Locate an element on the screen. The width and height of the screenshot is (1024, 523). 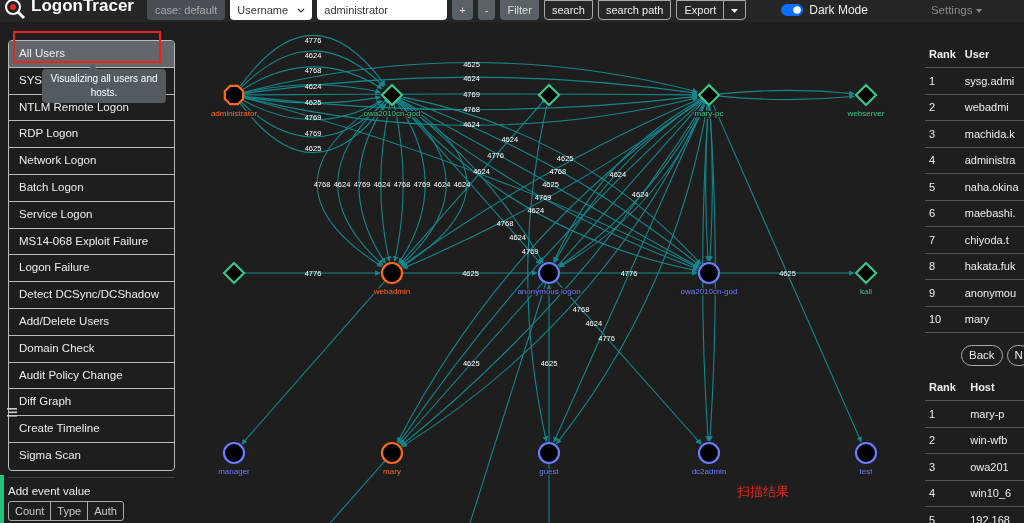
list-icon is located at coordinates (12, 412).